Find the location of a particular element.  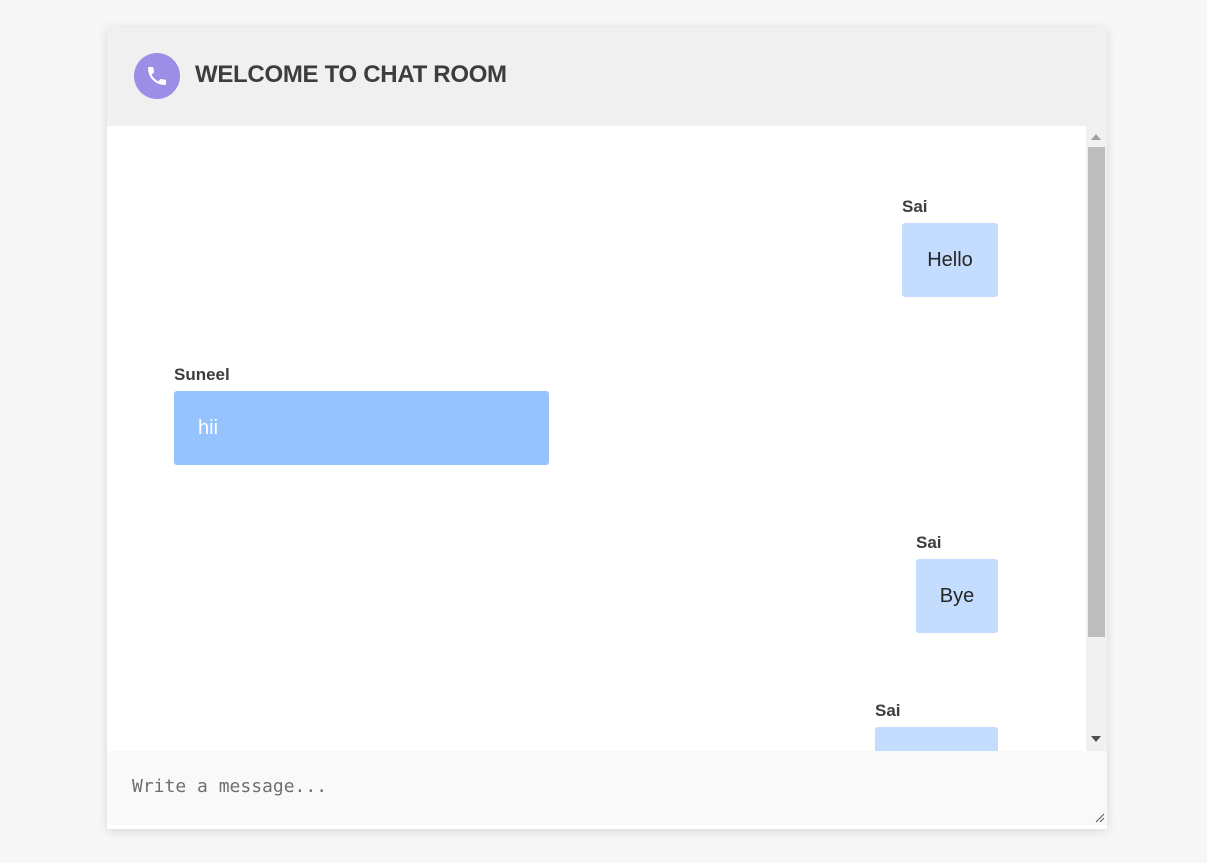

scroll-thumb is located at coordinates (1096, 392).